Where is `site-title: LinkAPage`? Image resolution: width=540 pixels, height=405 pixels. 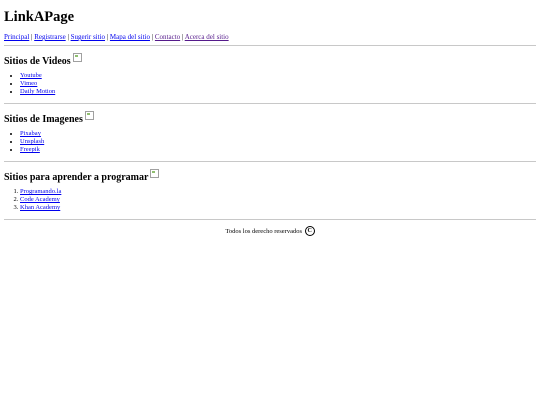 site-title: LinkAPage is located at coordinates (39, 17).